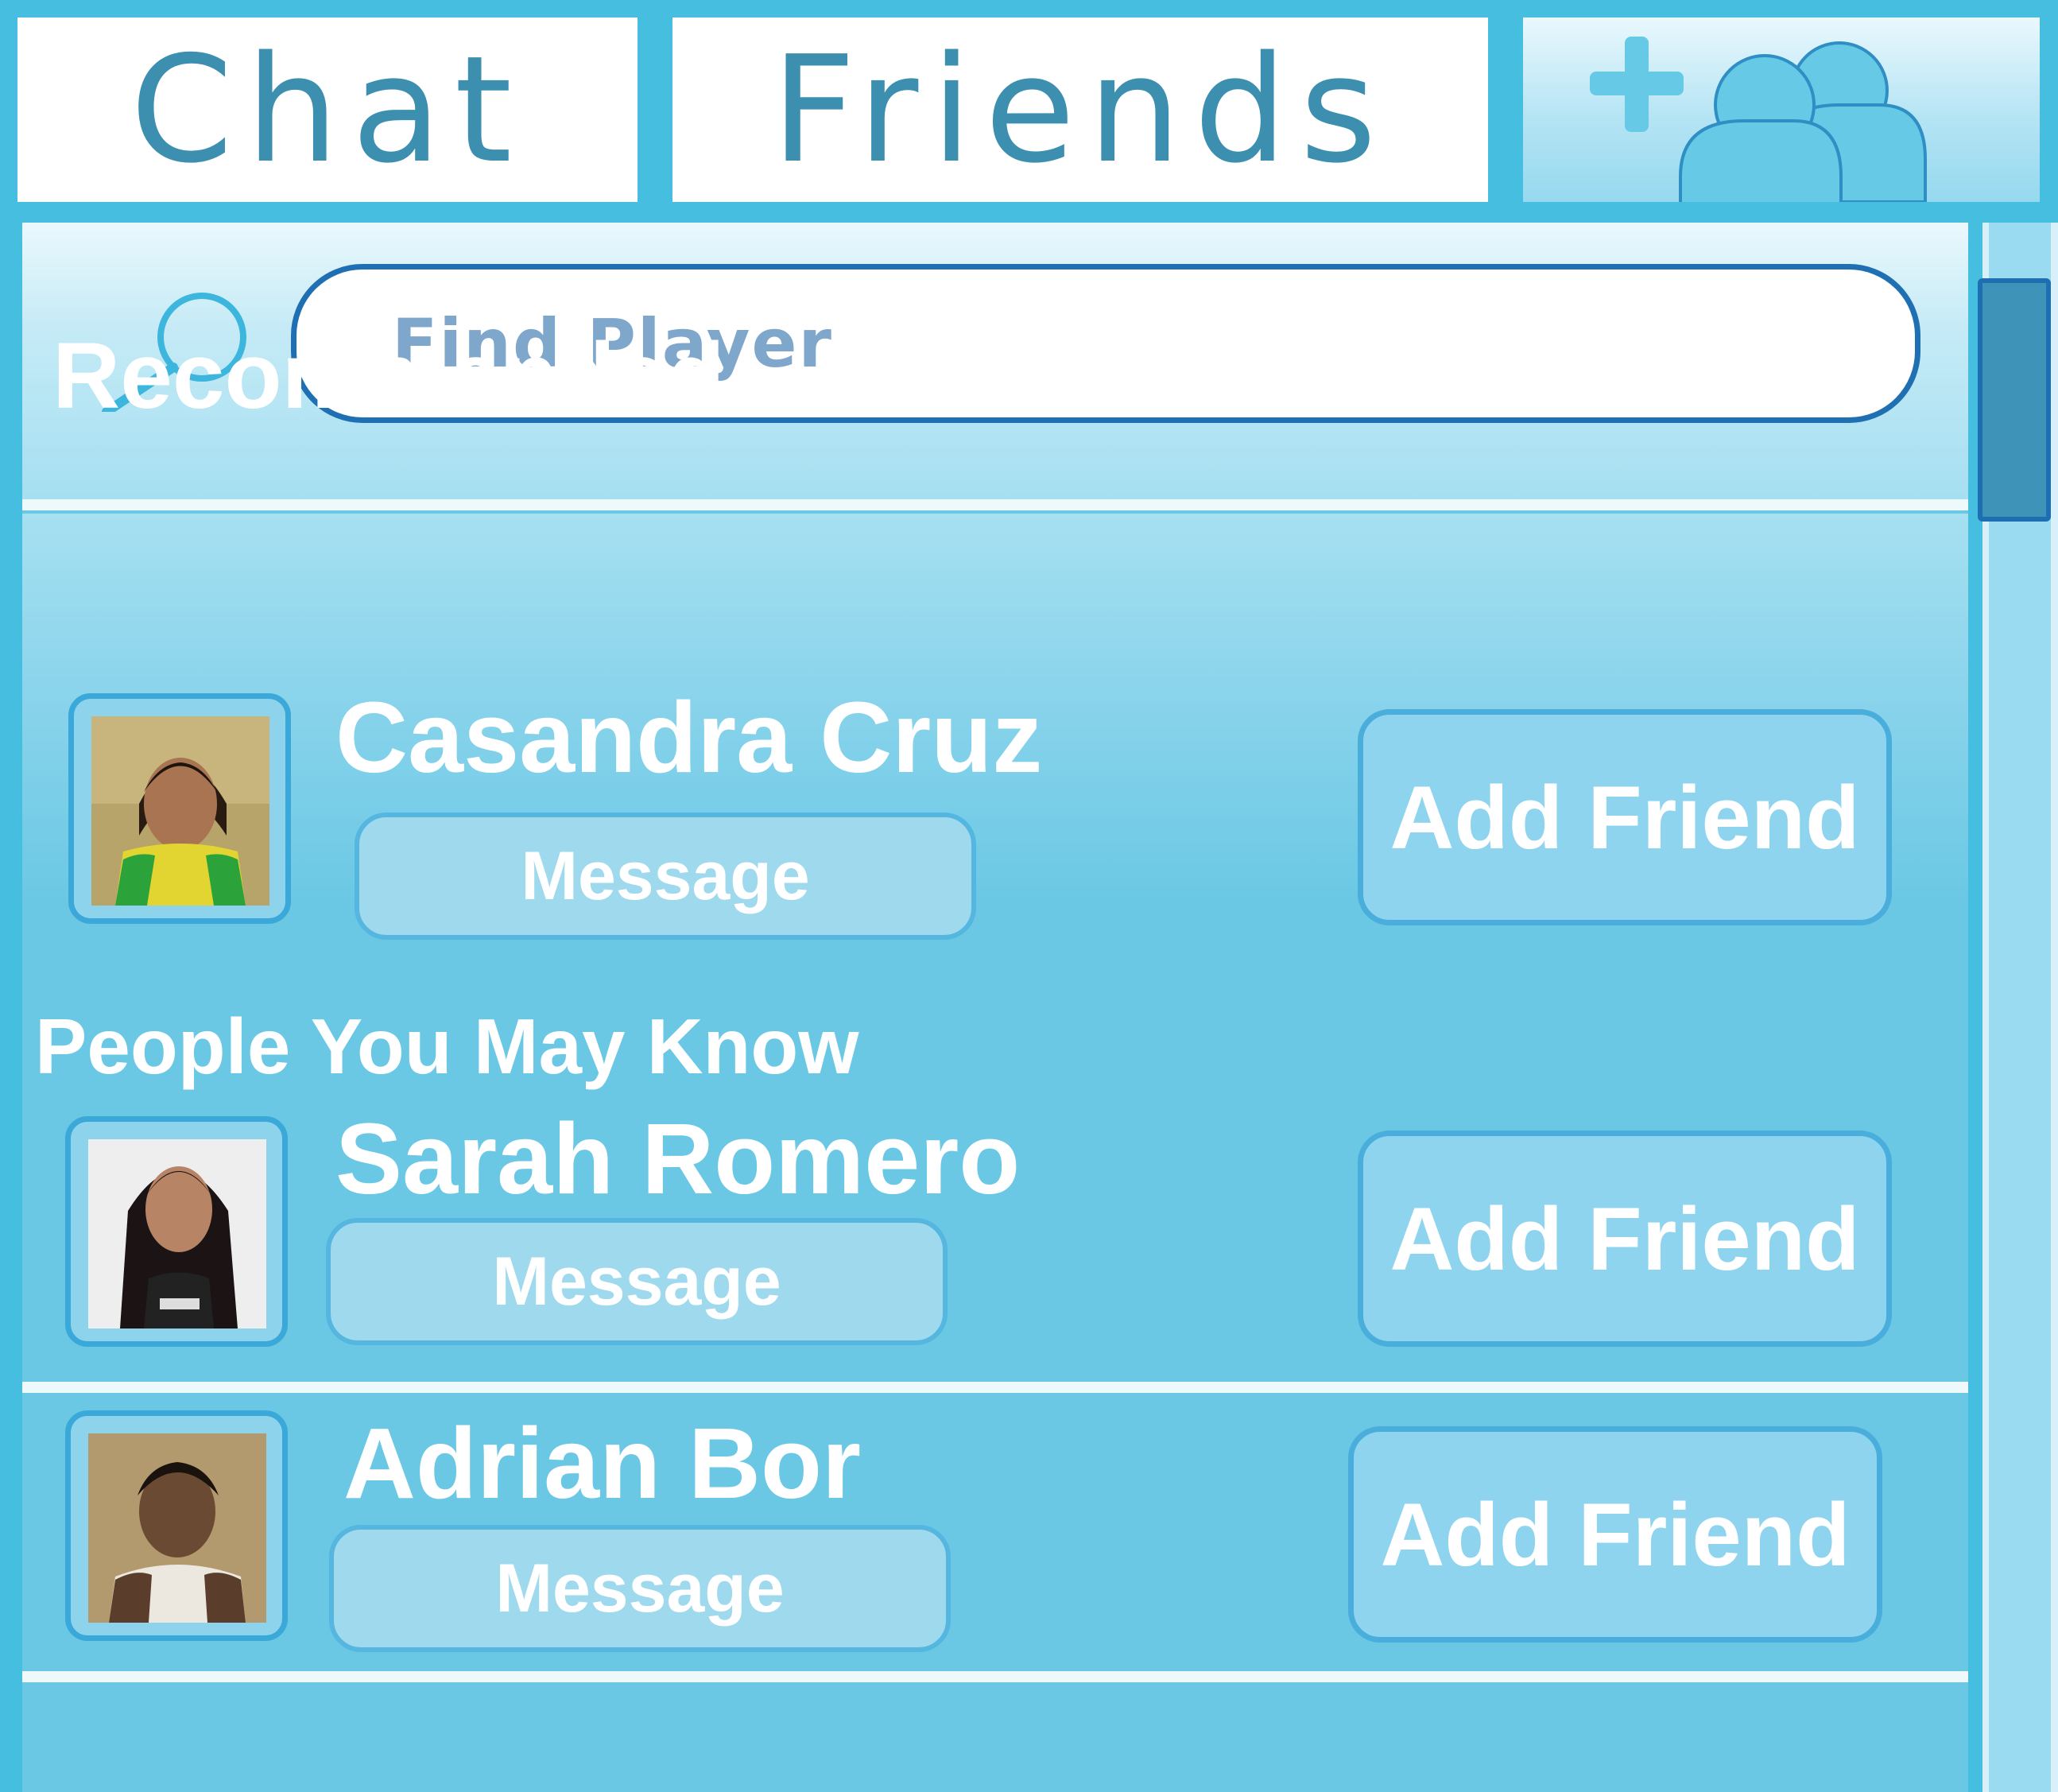 The height and width of the screenshot is (1792, 2058). I want to click on tab-add-friend, so click(1781, 109).